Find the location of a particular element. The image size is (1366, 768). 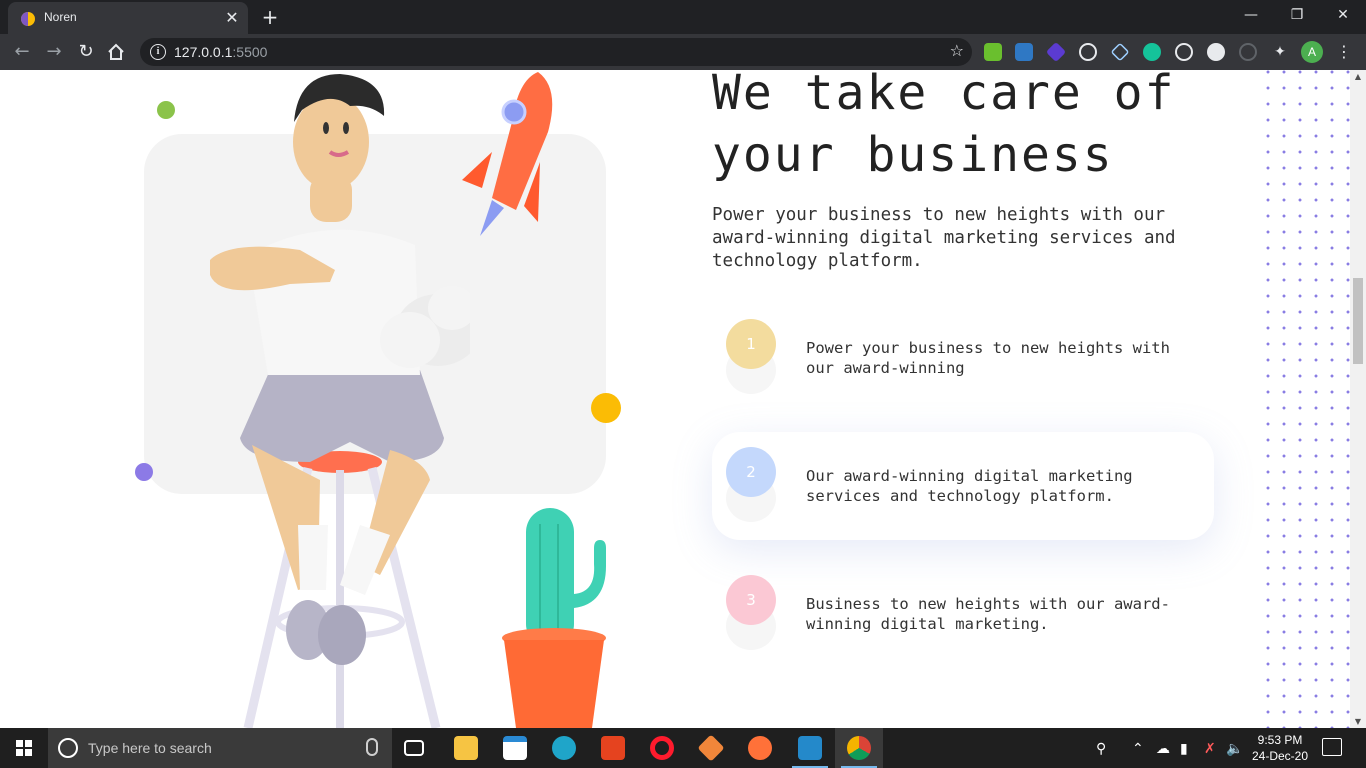

s-extension-icon is located at coordinates (1024, 52).